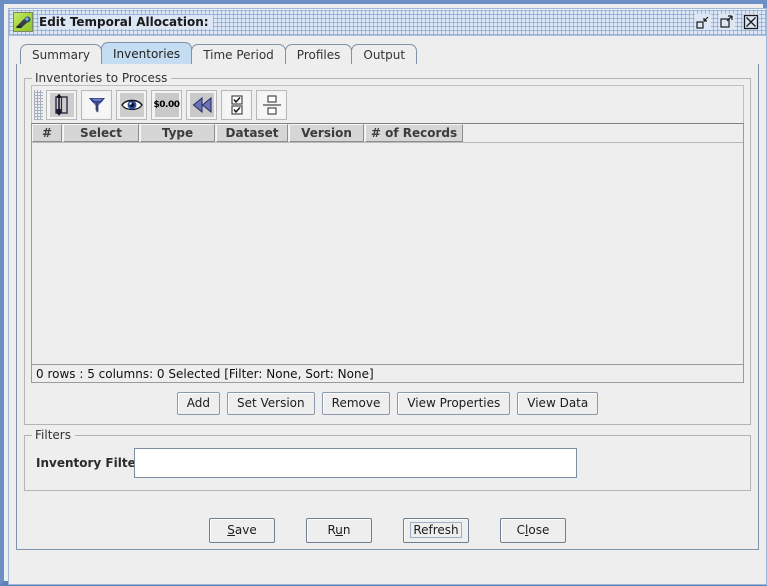 The width and height of the screenshot is (767, 586). I want to click on tab-time-period: Time Period, so click(238, 54).